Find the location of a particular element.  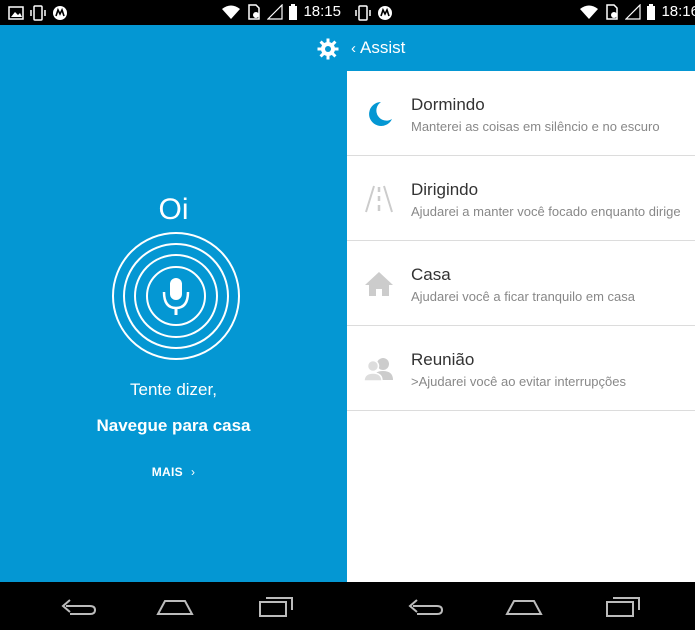

item-title: Dormindo is located at coordinates (448, 104).